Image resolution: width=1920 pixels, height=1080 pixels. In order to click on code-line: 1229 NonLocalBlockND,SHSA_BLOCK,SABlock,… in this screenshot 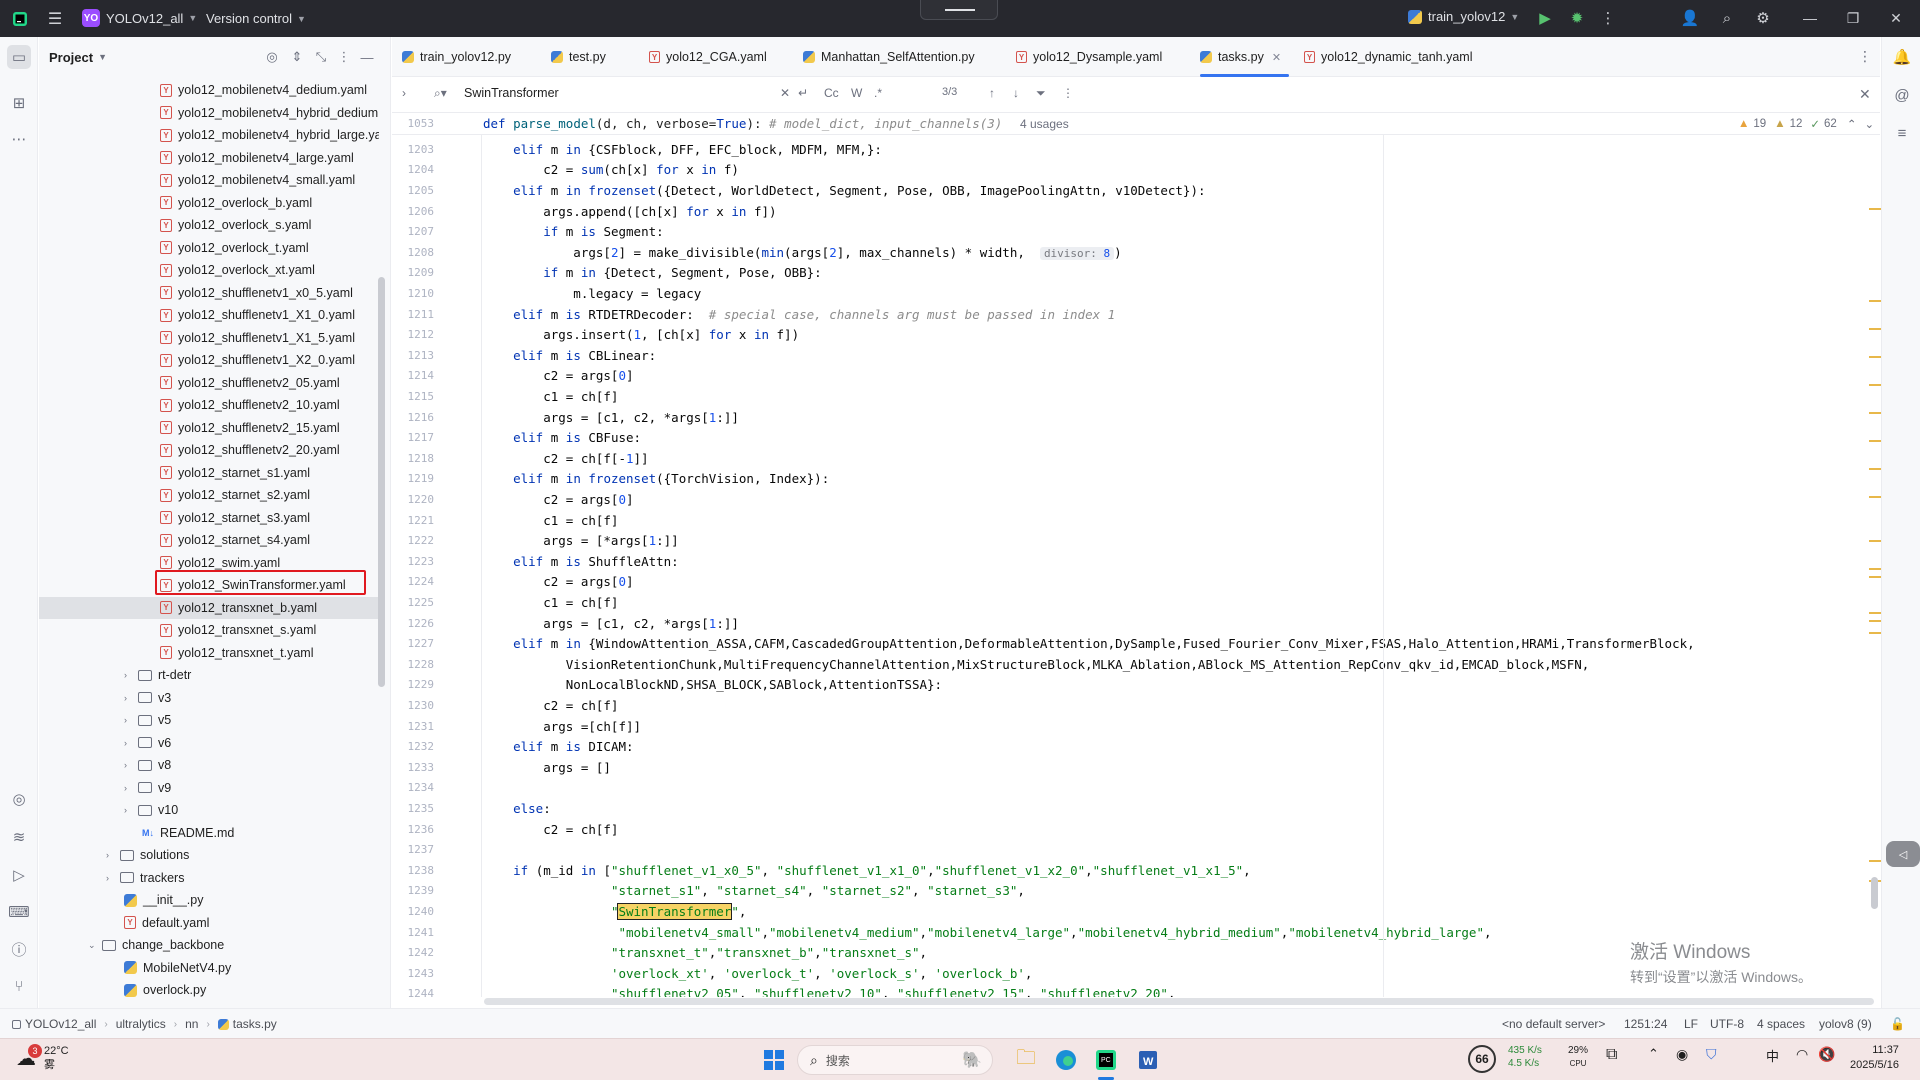, I will do `click(1132, 685)`.